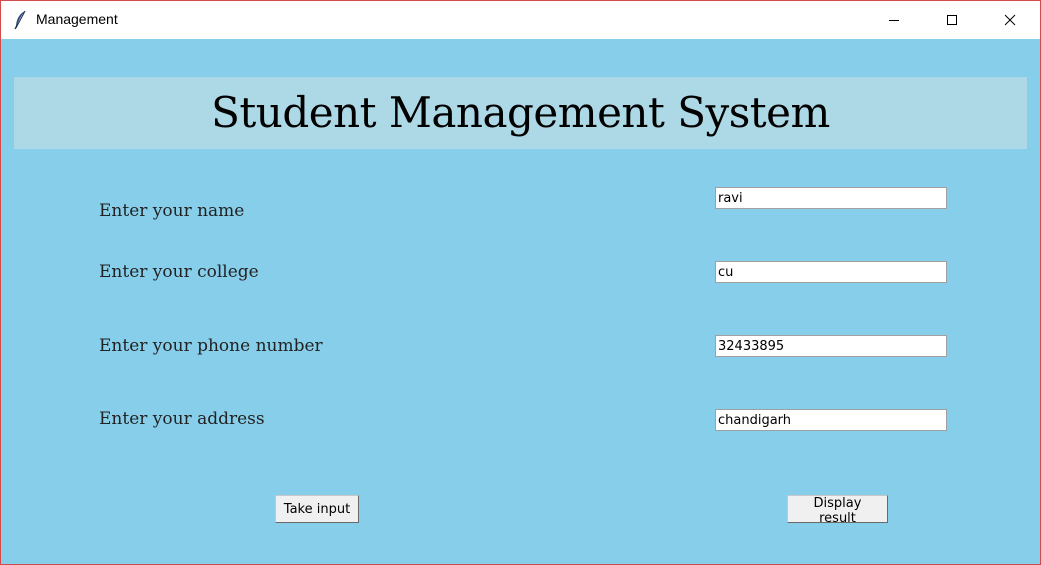 The width and height of the screenshot is (1041, 565). What do you see at coordinates (831, 198) in the screenshot?
I see `name-input` at bounding box center [831, 198].